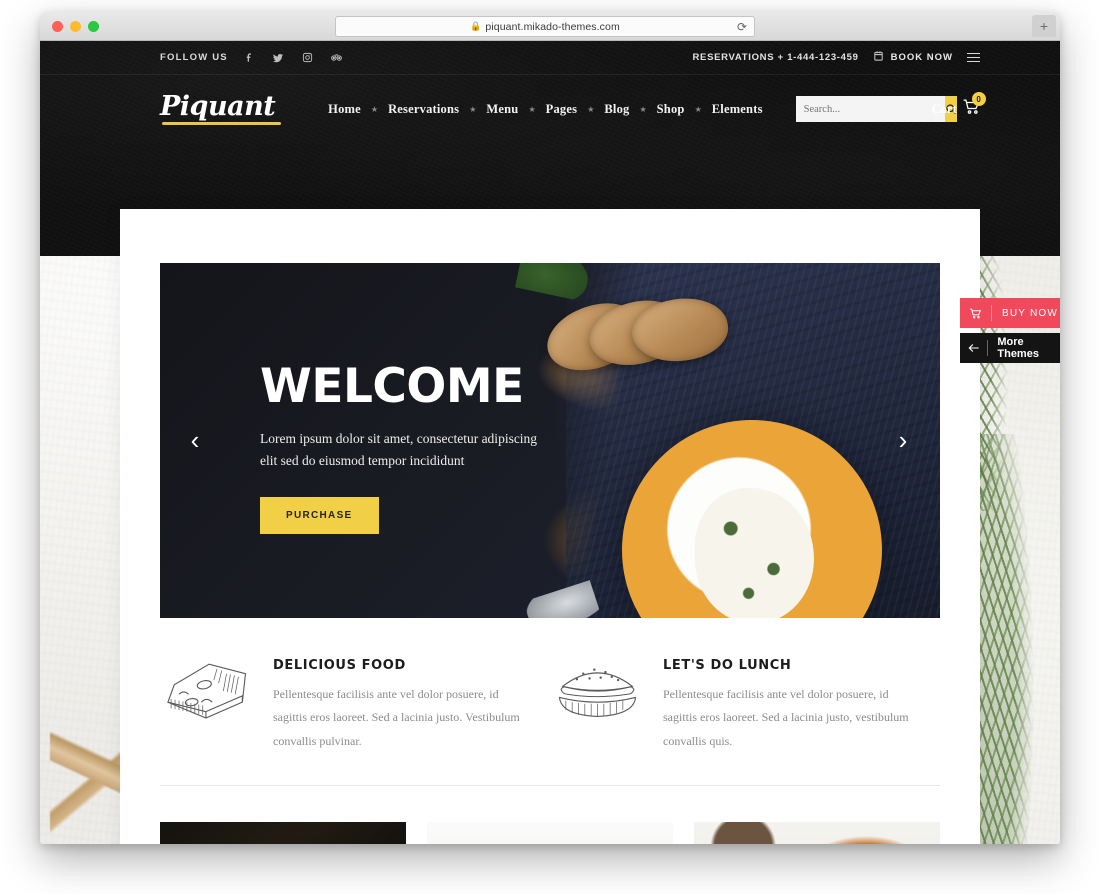  Describe the element at coordinates (742, 27) in the screenshot. I see `reload-icon: ⟳` at that location.